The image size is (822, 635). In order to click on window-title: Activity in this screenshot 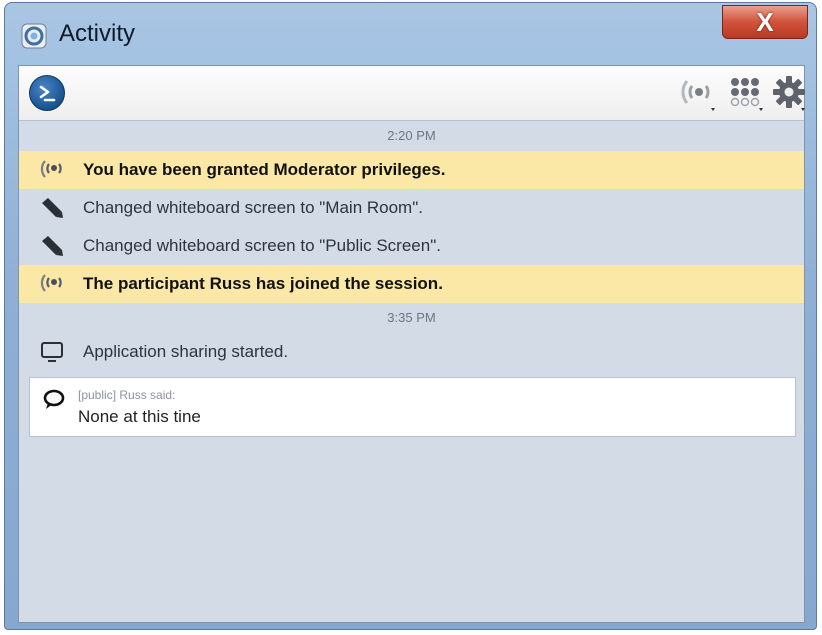, I will do `click(97, 33)`.